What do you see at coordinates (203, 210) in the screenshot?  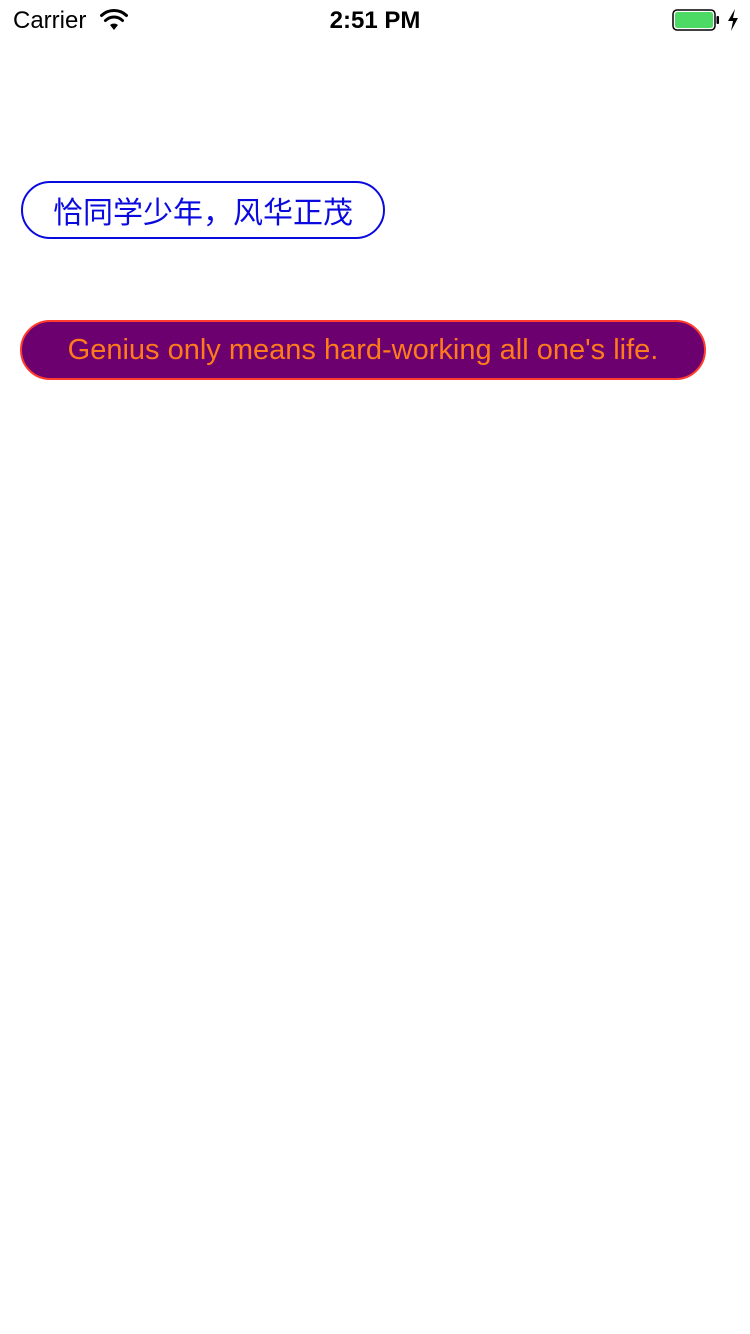 I see `chinese-quote-label: 恰同学少年，风华正茂` at bounding box center [203, 210].